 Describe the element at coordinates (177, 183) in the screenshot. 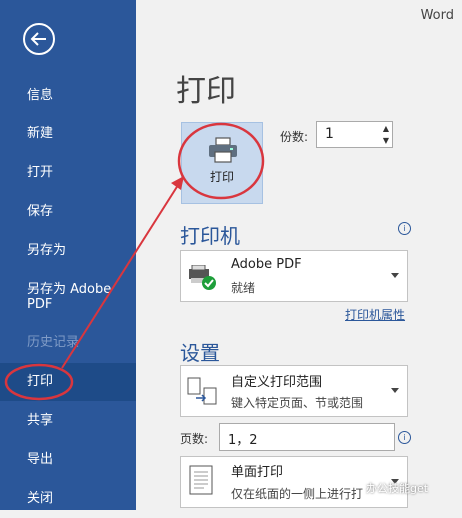

I see `annotation-arrow-head` at that location.